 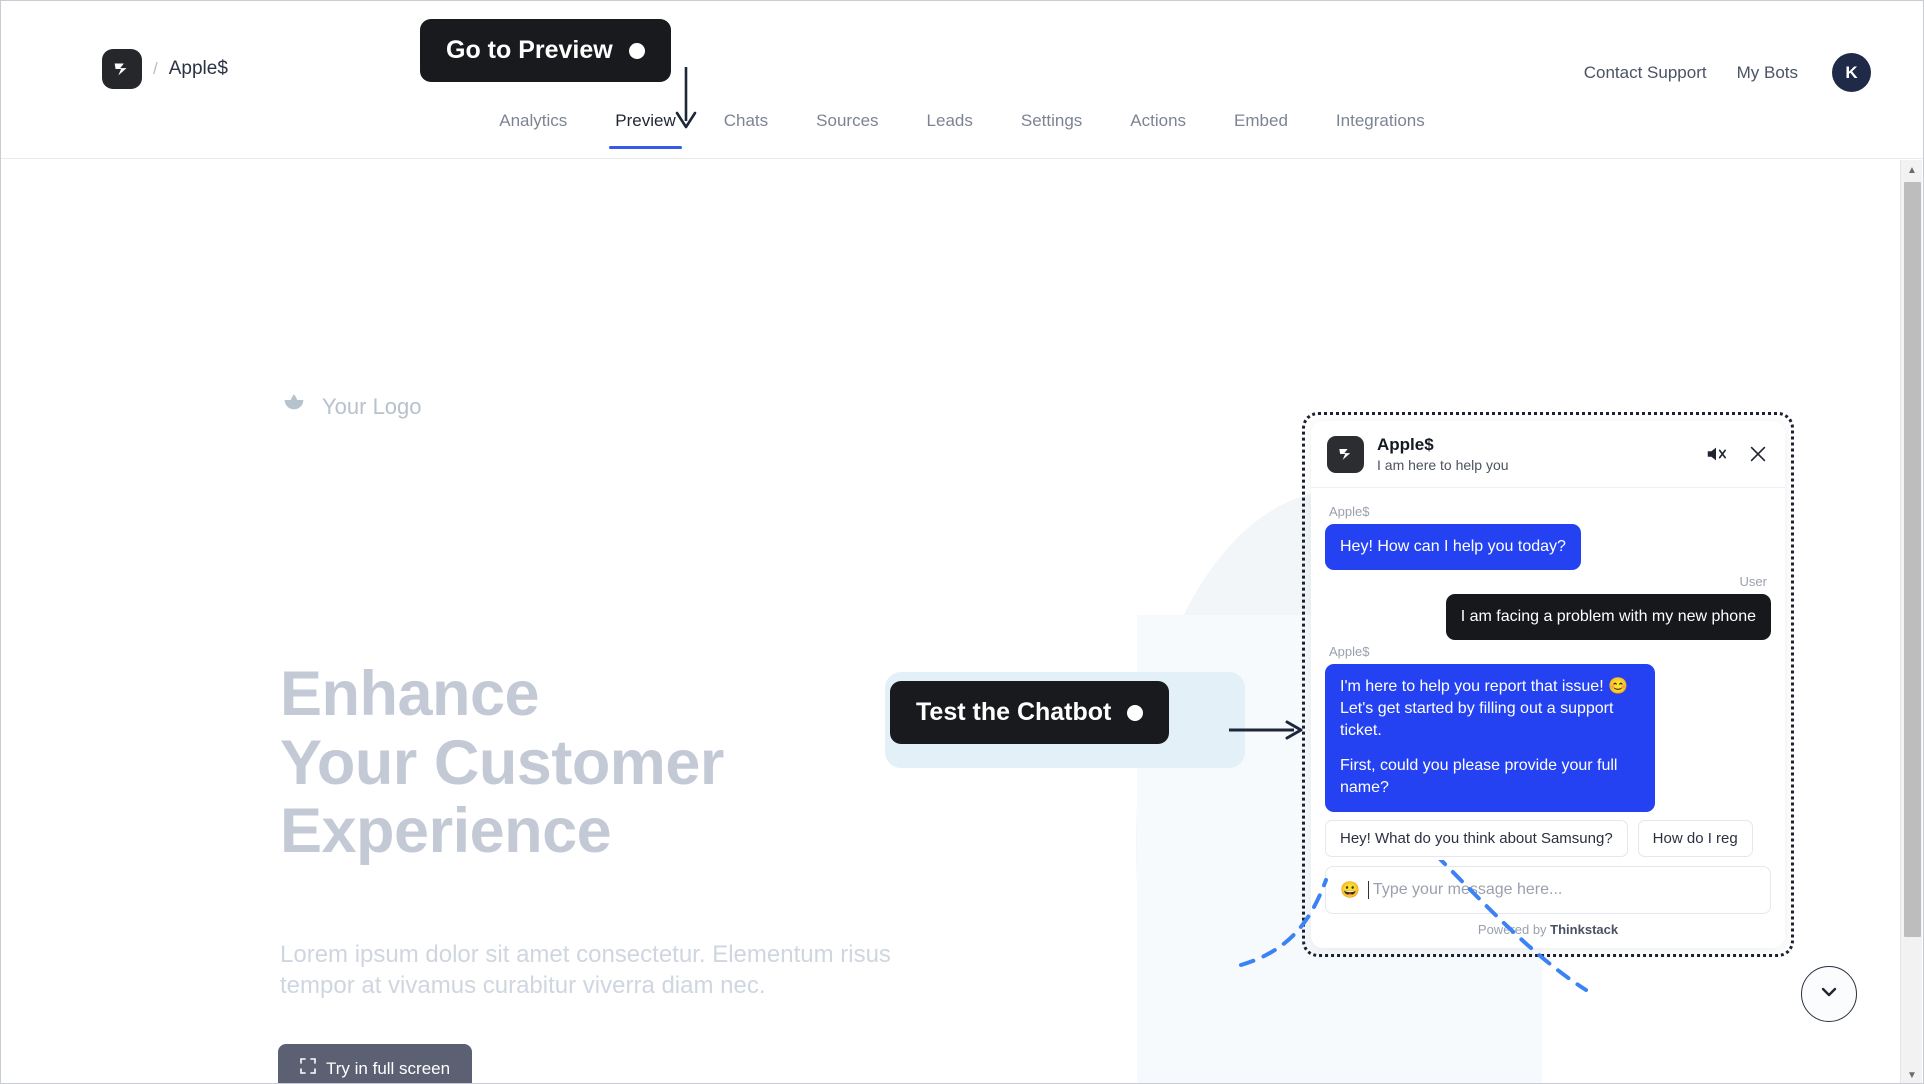 I want to click on contact-support-link: Contact Support, so click(x=1645, y=73).